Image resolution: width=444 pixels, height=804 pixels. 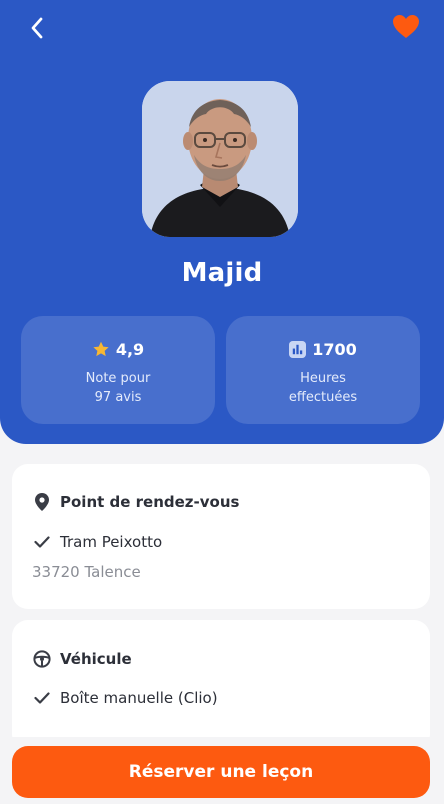 I want to click on steering-wheel-icon, so click(x=42, y=659).